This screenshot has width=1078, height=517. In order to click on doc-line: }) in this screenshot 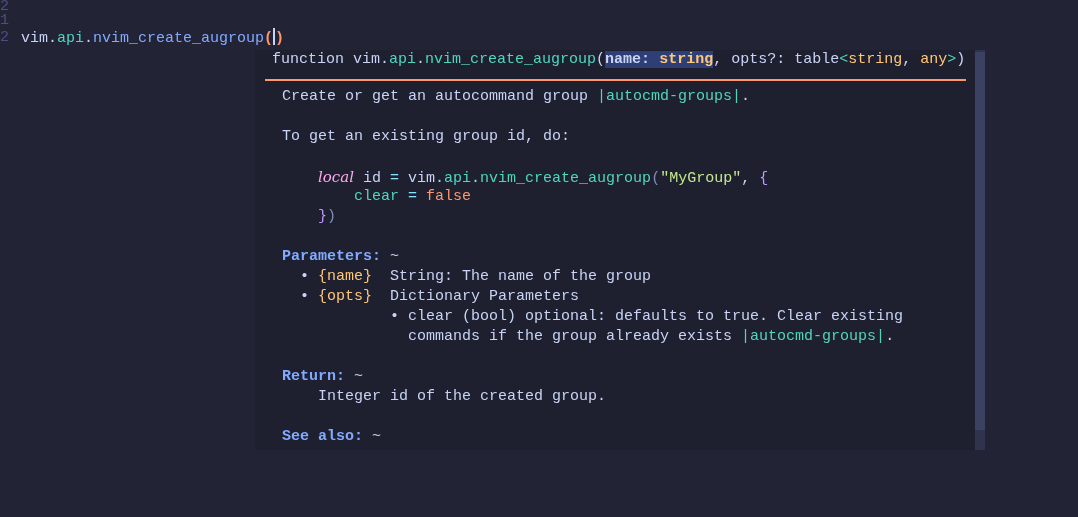, I will do `click(327, 217)`.